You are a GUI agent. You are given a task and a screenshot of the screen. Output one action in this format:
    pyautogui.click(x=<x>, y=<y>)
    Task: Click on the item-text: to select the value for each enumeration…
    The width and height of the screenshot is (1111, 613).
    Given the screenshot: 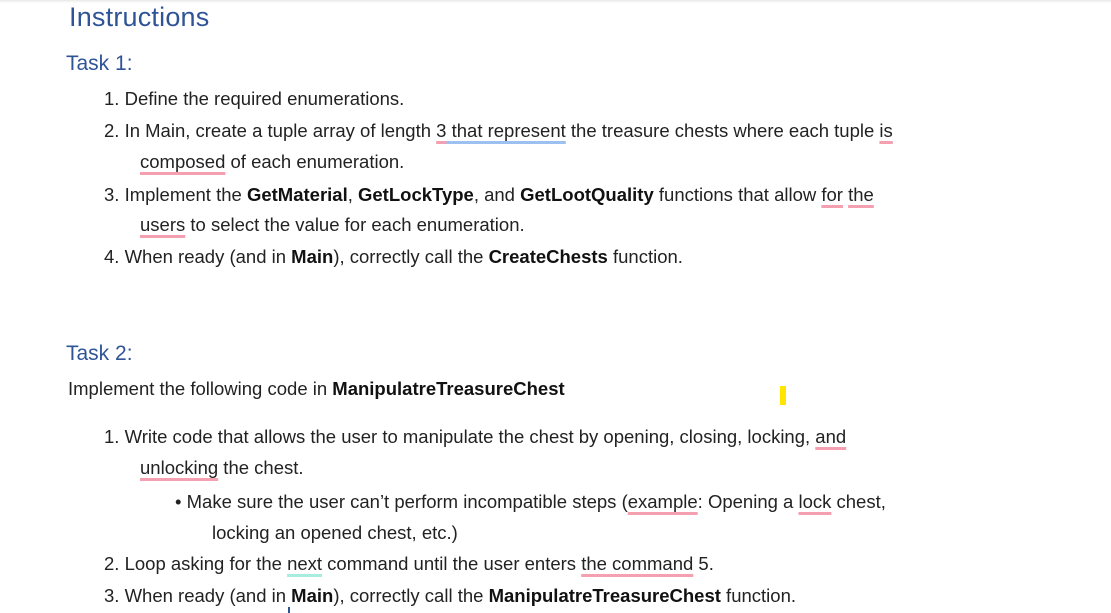 What is the action you would take?
    pyautogui.click(x=355, y=224)
    